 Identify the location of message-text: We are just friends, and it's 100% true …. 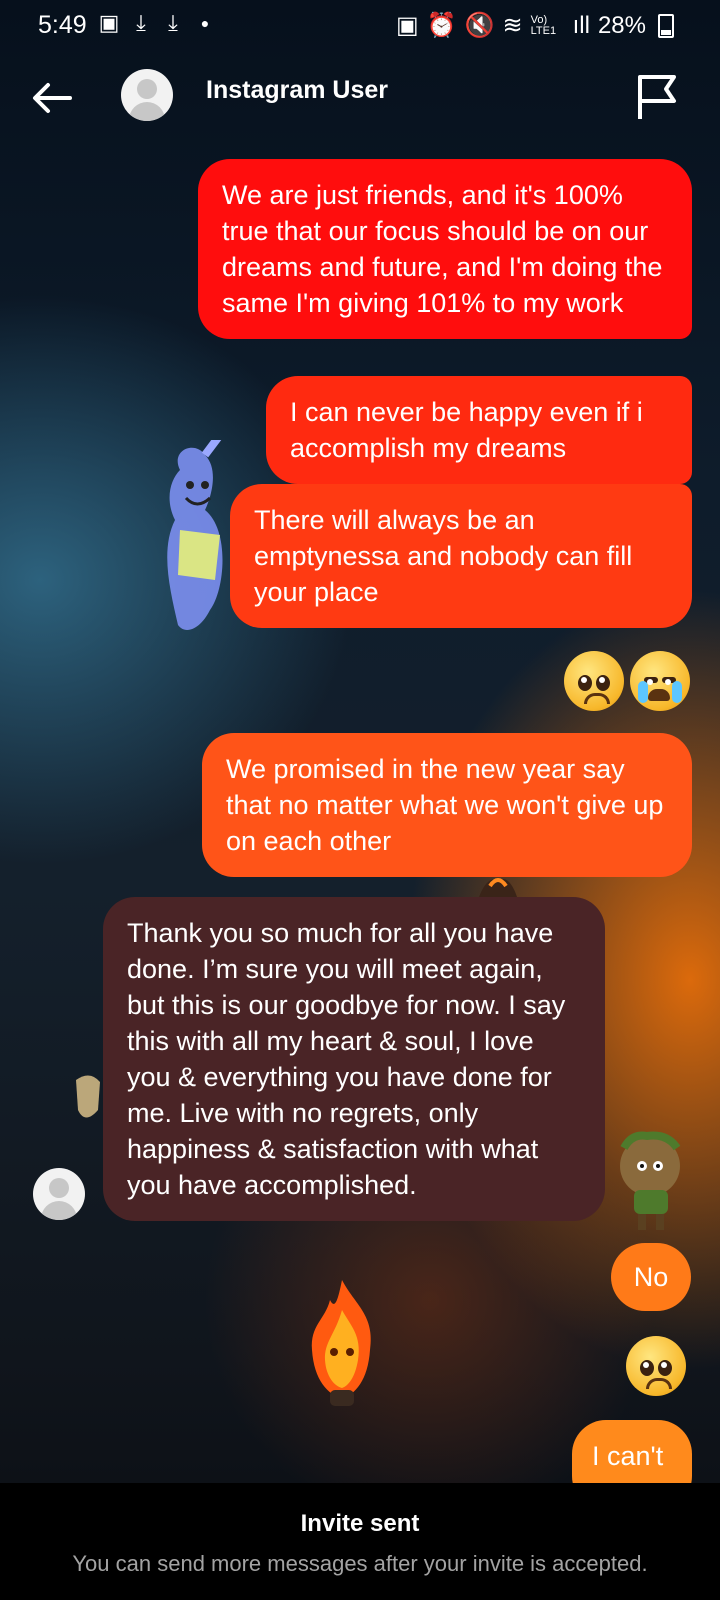
(442, 249).